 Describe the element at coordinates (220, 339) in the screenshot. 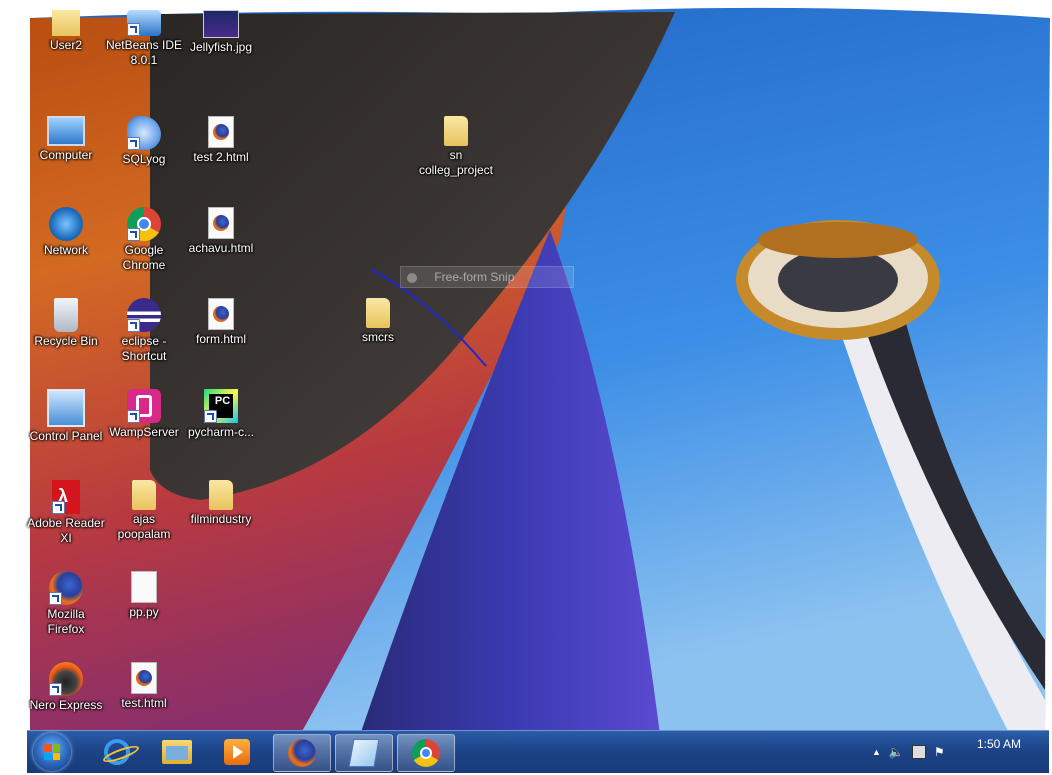

I see `desktop-icon-label: form.html` at that location.